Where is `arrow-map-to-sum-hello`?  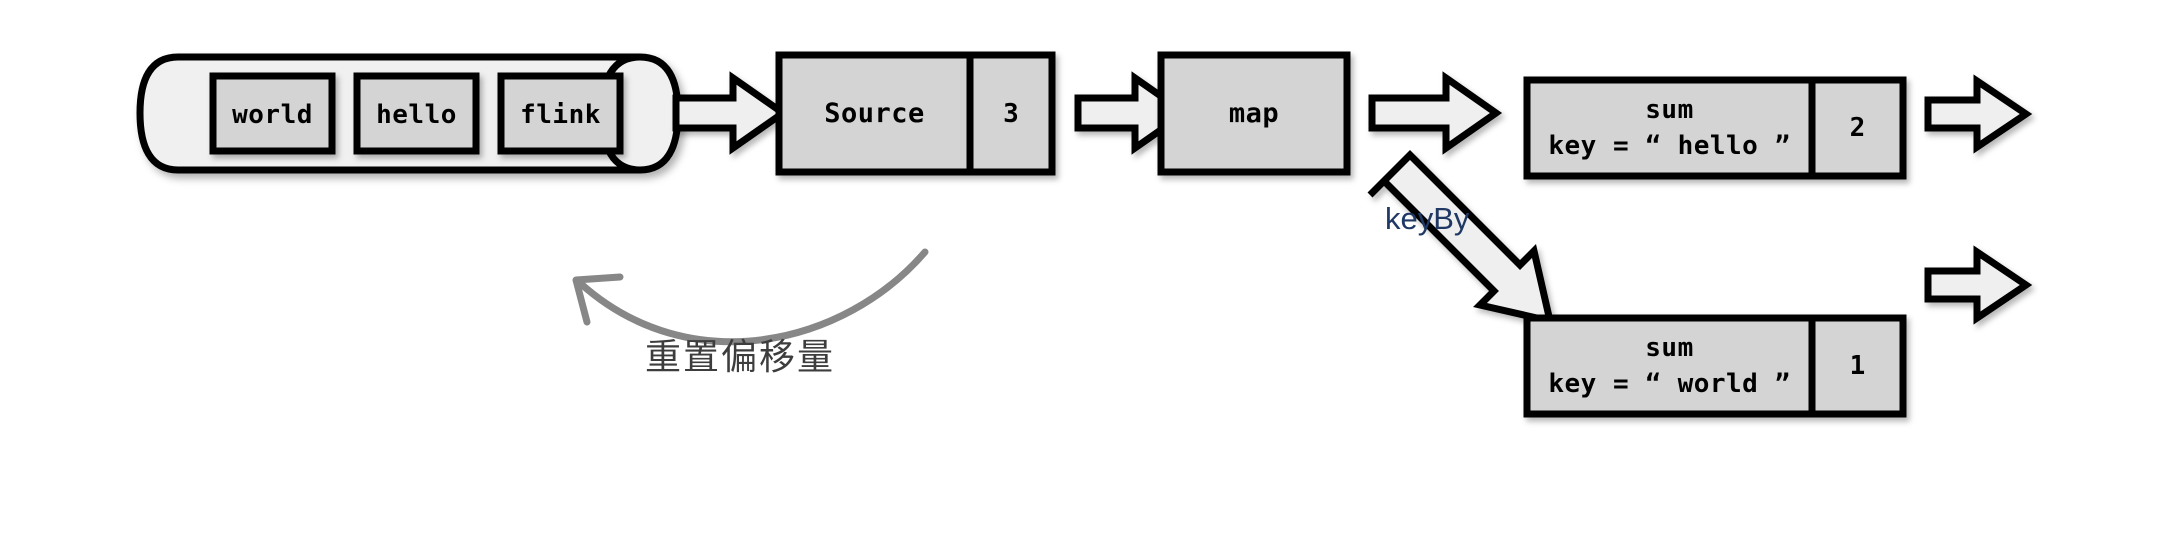 arrow-map-to-sum-hello is located at coordinates (1435, 113).